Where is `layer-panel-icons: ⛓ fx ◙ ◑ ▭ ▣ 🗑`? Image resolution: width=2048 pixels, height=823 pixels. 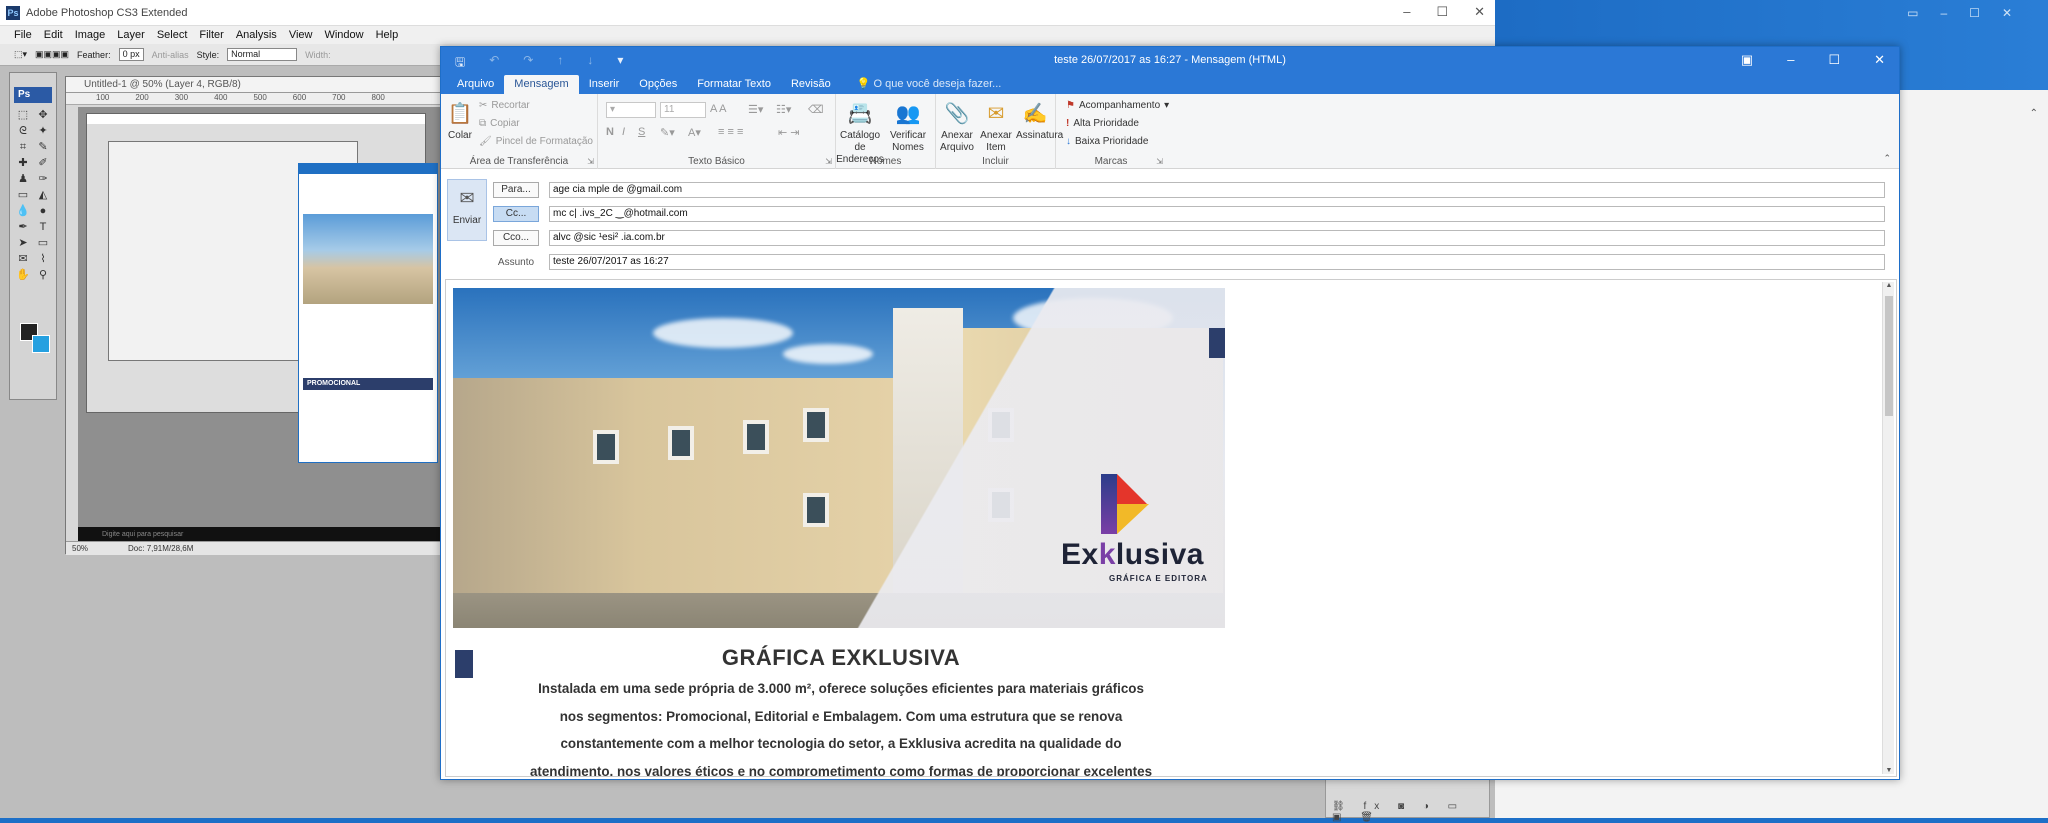
layer-panel-icons: ⛓ fx ◙ ◑ ▭ ▣ 🗑 is located at coordinates (1410, 812).